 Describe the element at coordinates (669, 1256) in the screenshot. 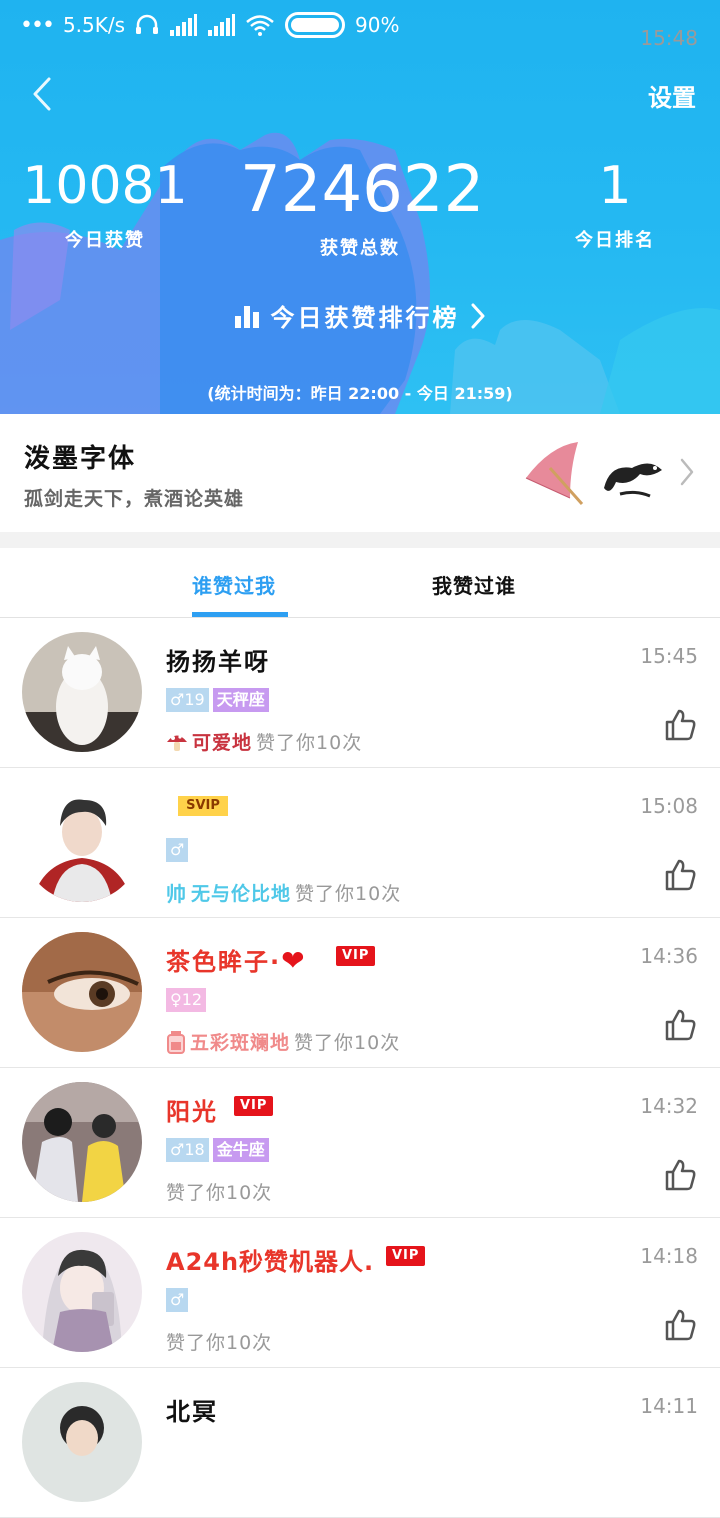

I see `like-time: 14:18` at that location.